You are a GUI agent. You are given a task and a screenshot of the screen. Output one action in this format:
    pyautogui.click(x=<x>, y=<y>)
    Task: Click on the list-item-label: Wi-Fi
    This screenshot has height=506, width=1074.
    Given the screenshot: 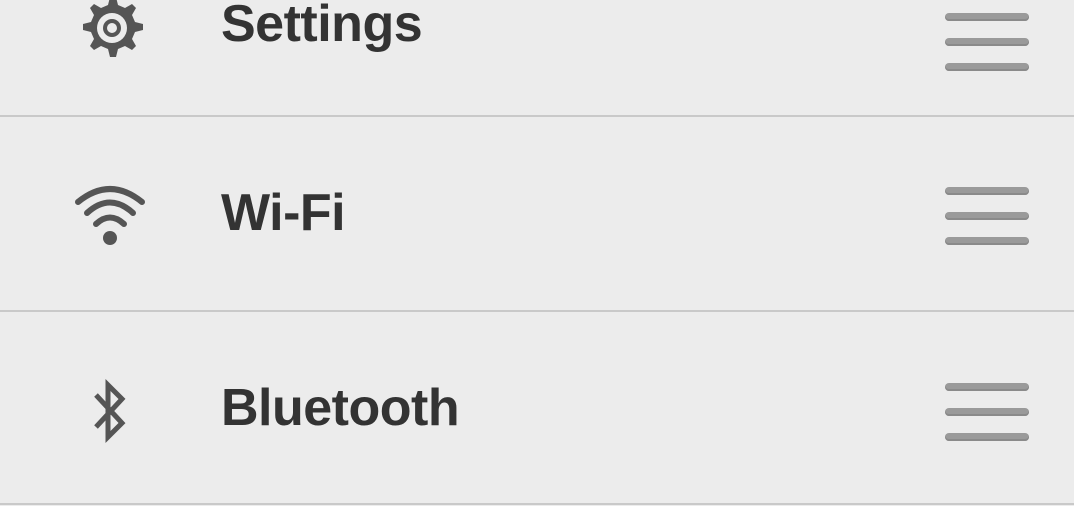 What is the action you would take?
    pyautogui.click(x=283, y=213)
    